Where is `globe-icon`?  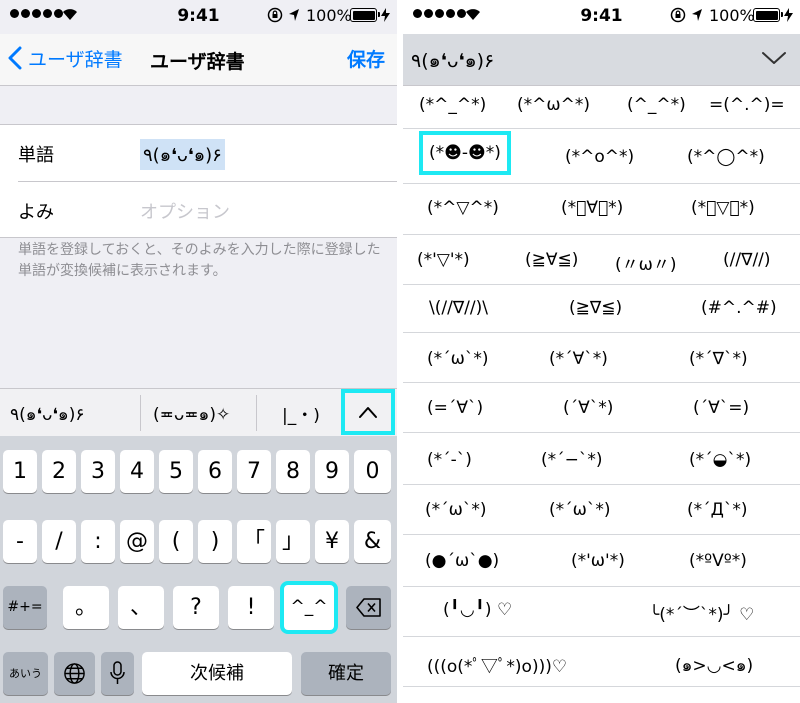 globe-icon is located at coordinates (74, 673).